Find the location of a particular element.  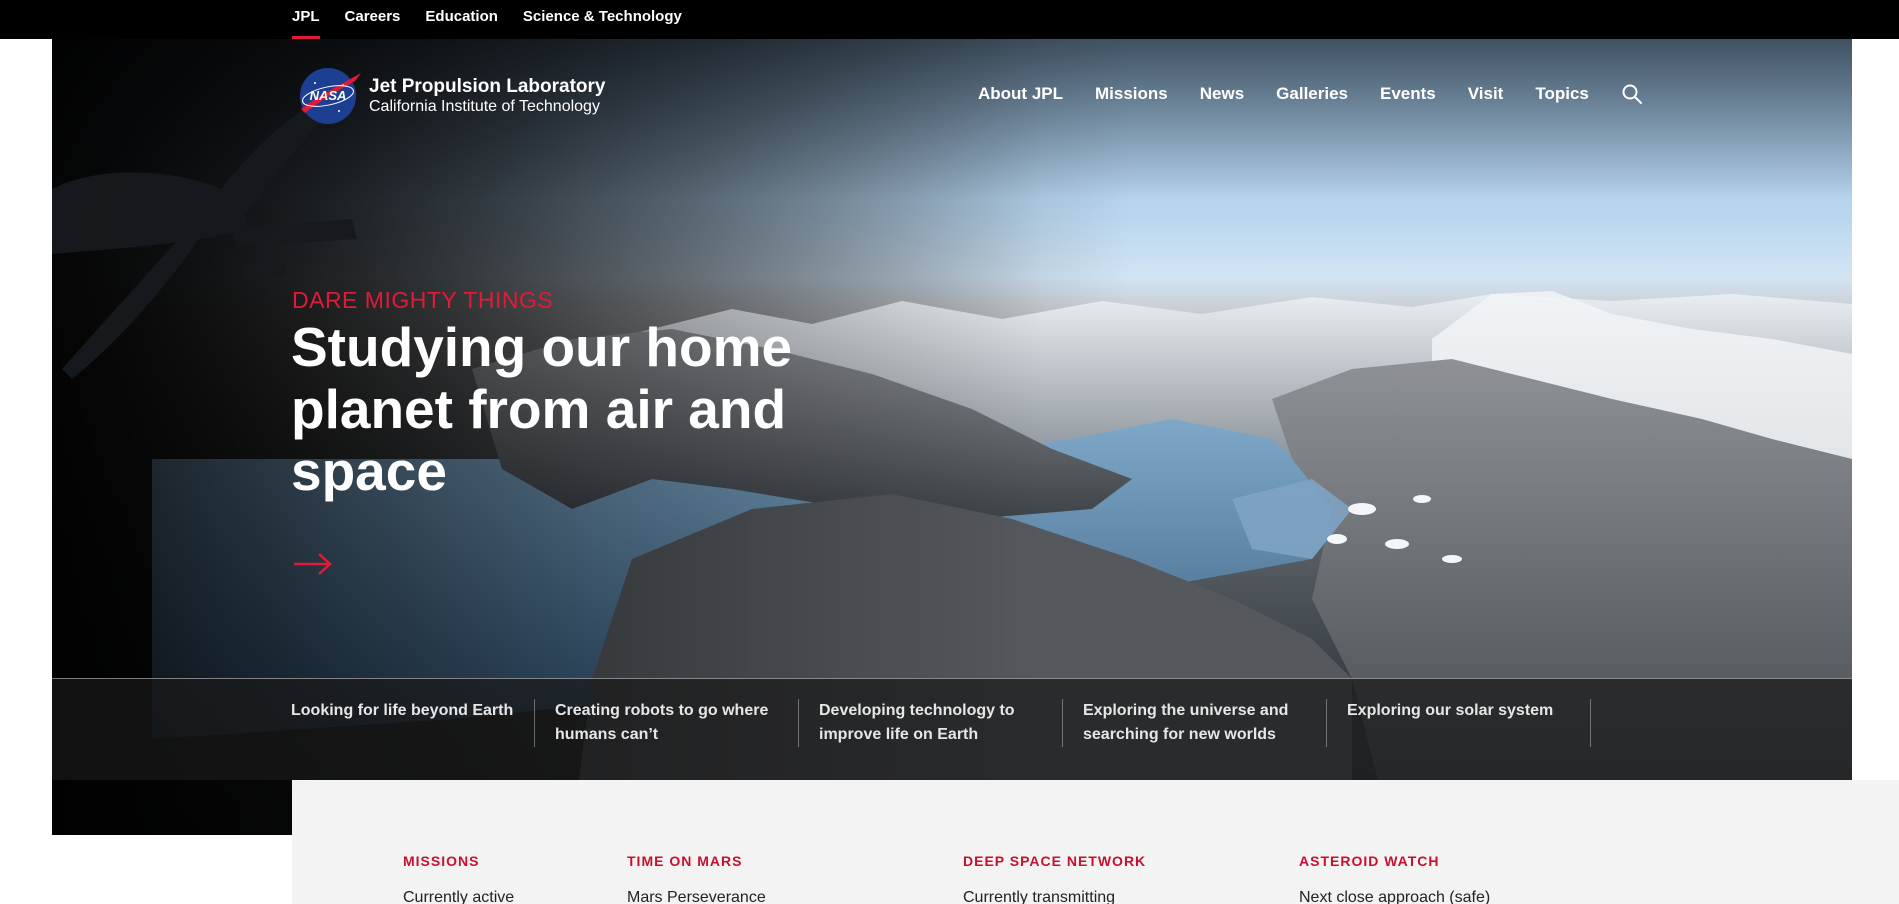

nav-item-visit: Visit is located at coordinates (1486, 94).